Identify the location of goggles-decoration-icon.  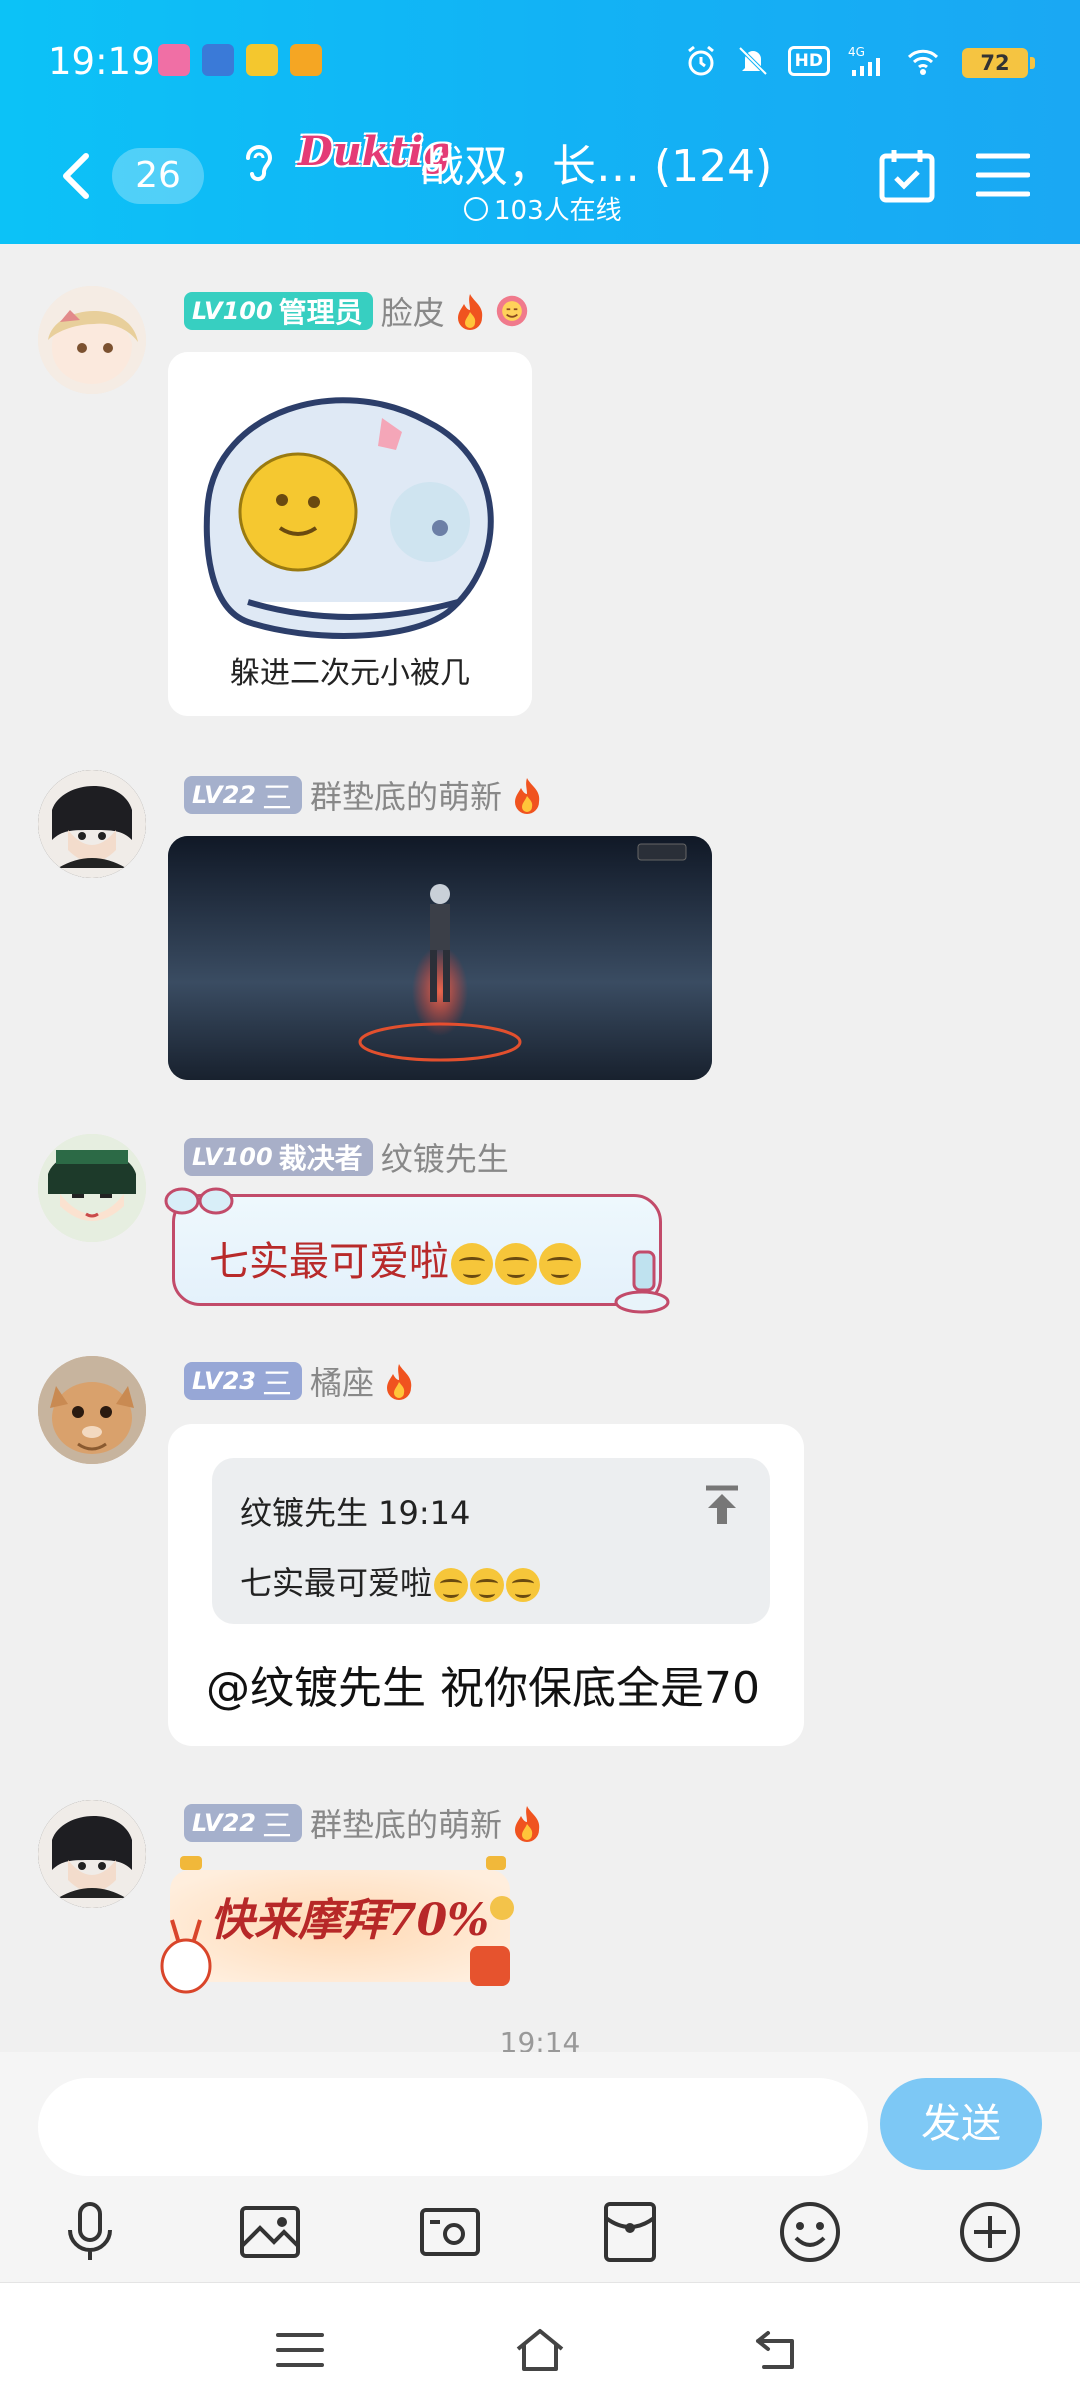
(199, 1201).